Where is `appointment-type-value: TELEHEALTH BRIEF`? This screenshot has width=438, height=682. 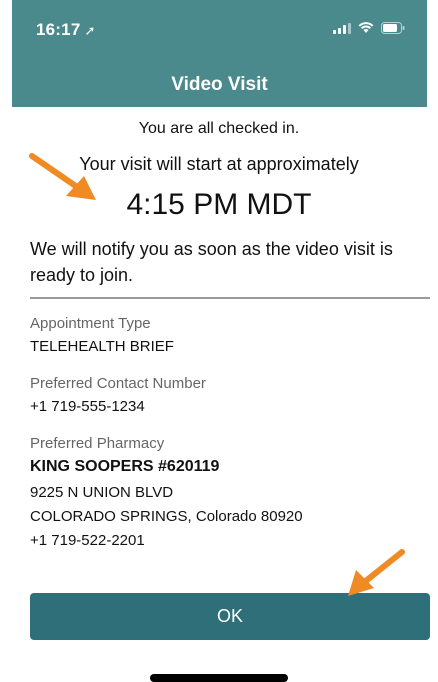
appointment-type-value: TELEHEALTH BRIEF is located at coordinates (102, 346).